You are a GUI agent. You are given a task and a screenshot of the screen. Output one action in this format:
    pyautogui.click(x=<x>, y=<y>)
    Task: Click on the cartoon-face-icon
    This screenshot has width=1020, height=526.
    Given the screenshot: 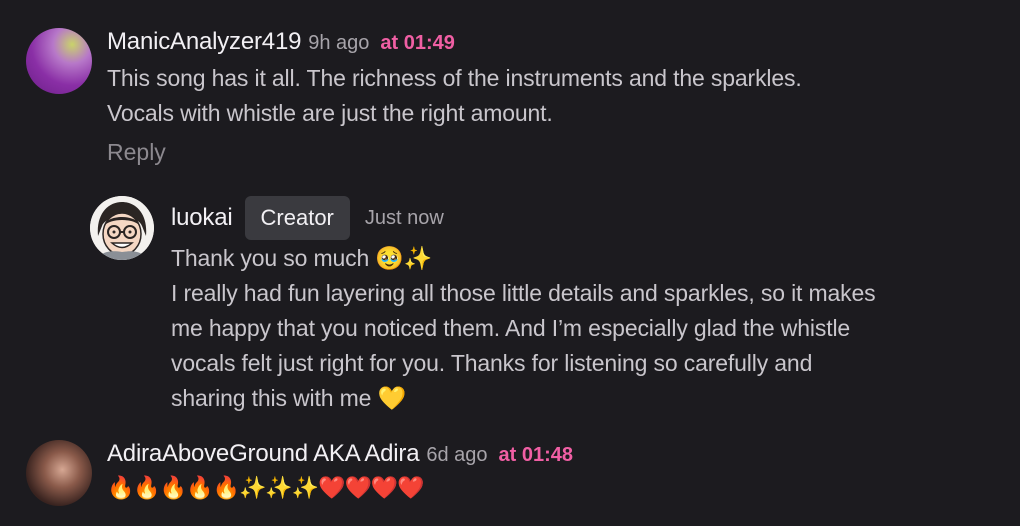 What is the action you would take?
    pyautogui.click(x=122, y=228)
    